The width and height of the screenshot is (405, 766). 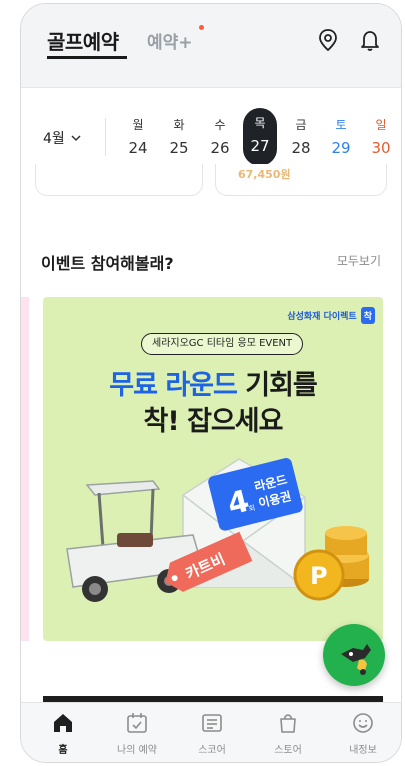 What do you see at coordinates (260, 146) in the screenshot?
I see `day-number: 27` at bounding box center [260, 146].